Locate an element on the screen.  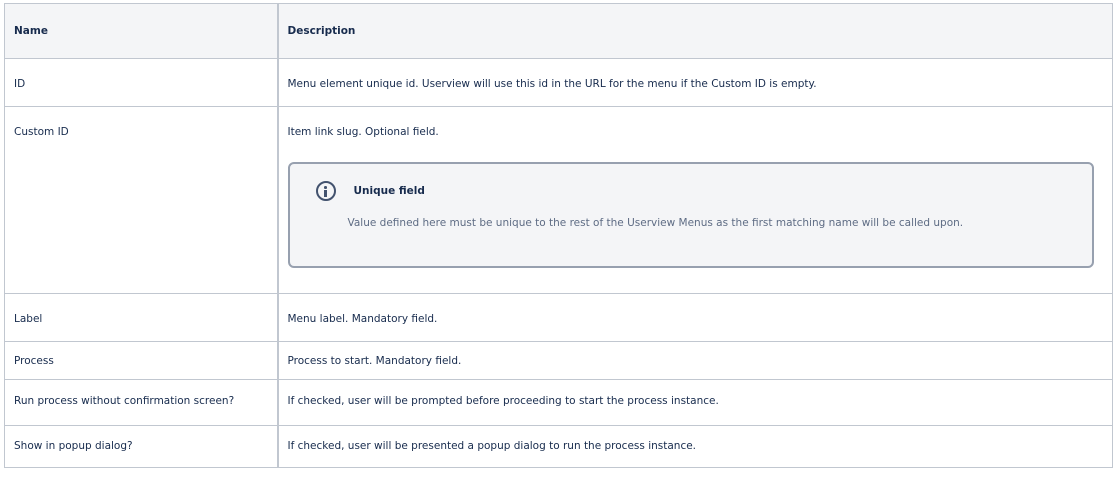
cell-name: Run process without confirmation screen? is located at coordinates (141, 402).